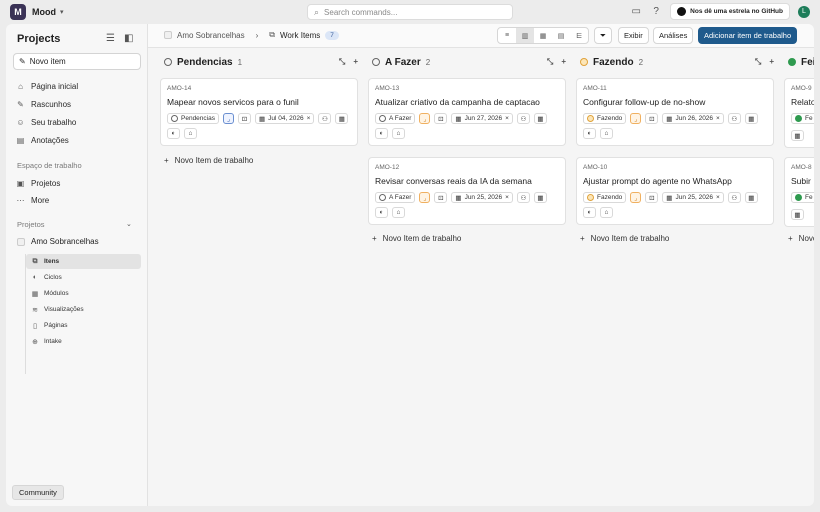  I want to click on board-view-icon: ▥, so click(525, 35).